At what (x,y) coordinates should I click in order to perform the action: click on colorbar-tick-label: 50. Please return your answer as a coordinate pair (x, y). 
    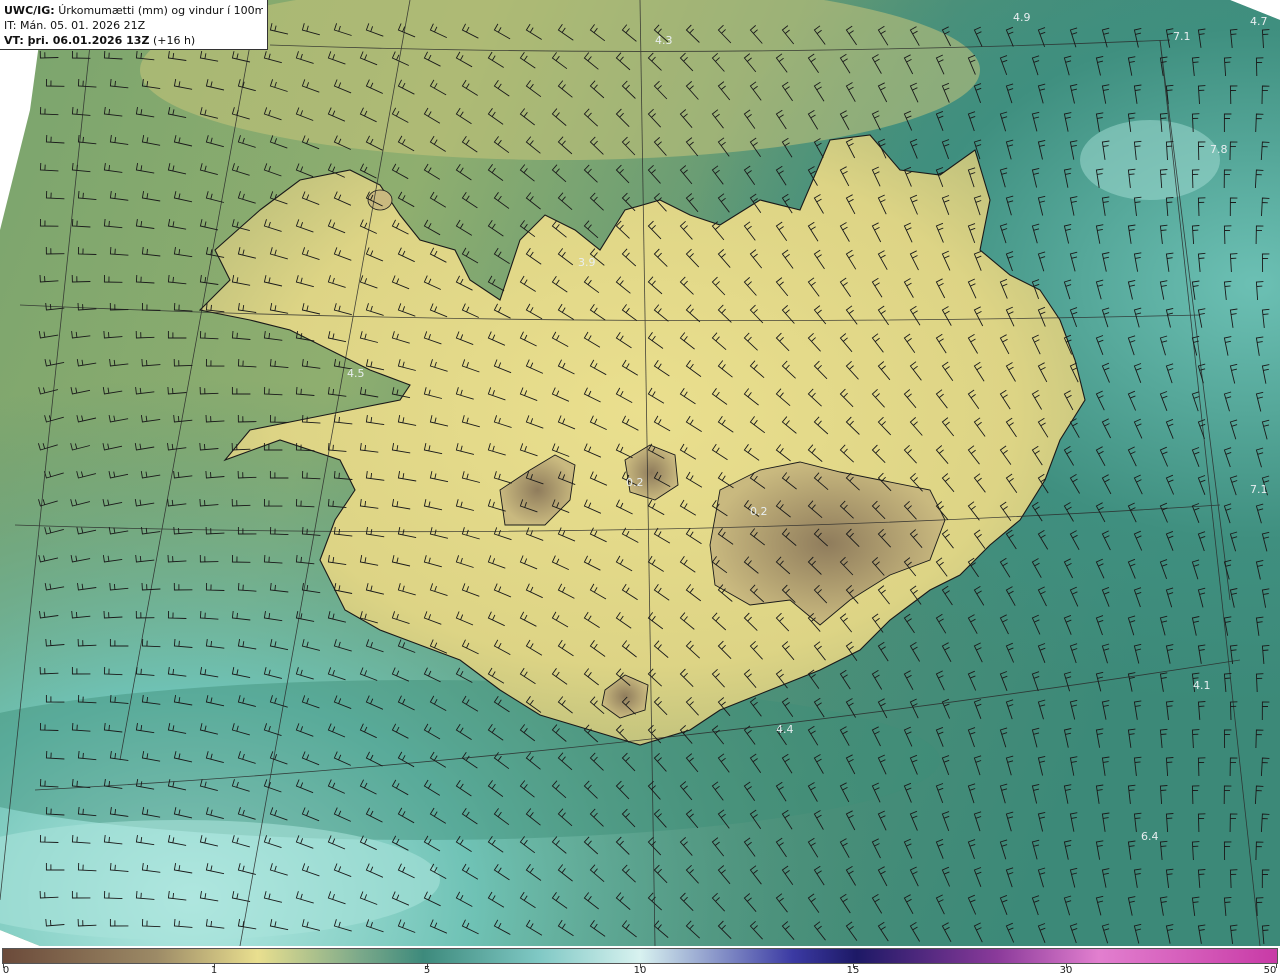
    Looking at the image, I should click on (1270, 970).